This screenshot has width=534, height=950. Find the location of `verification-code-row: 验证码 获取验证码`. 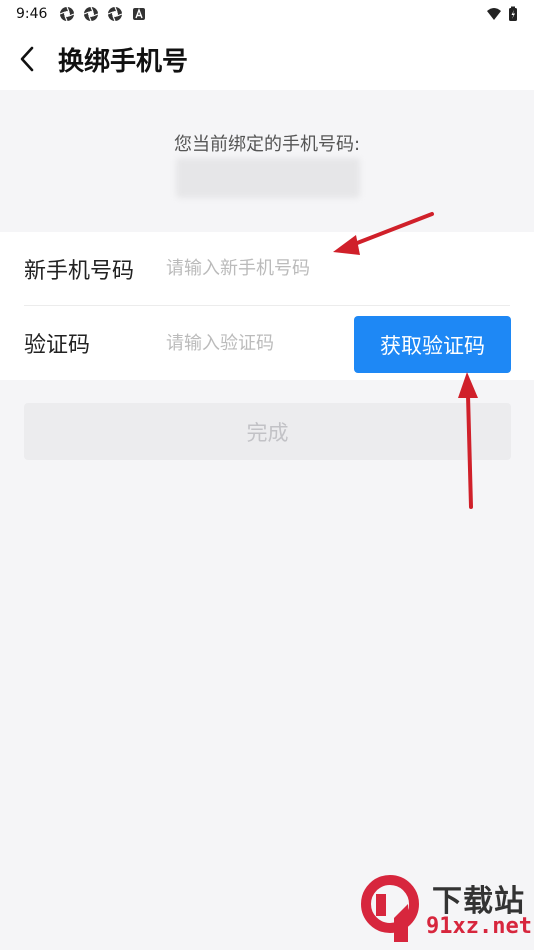

verification-code-row: 验证码 获取验证码 is located at coordinates (267, 343).